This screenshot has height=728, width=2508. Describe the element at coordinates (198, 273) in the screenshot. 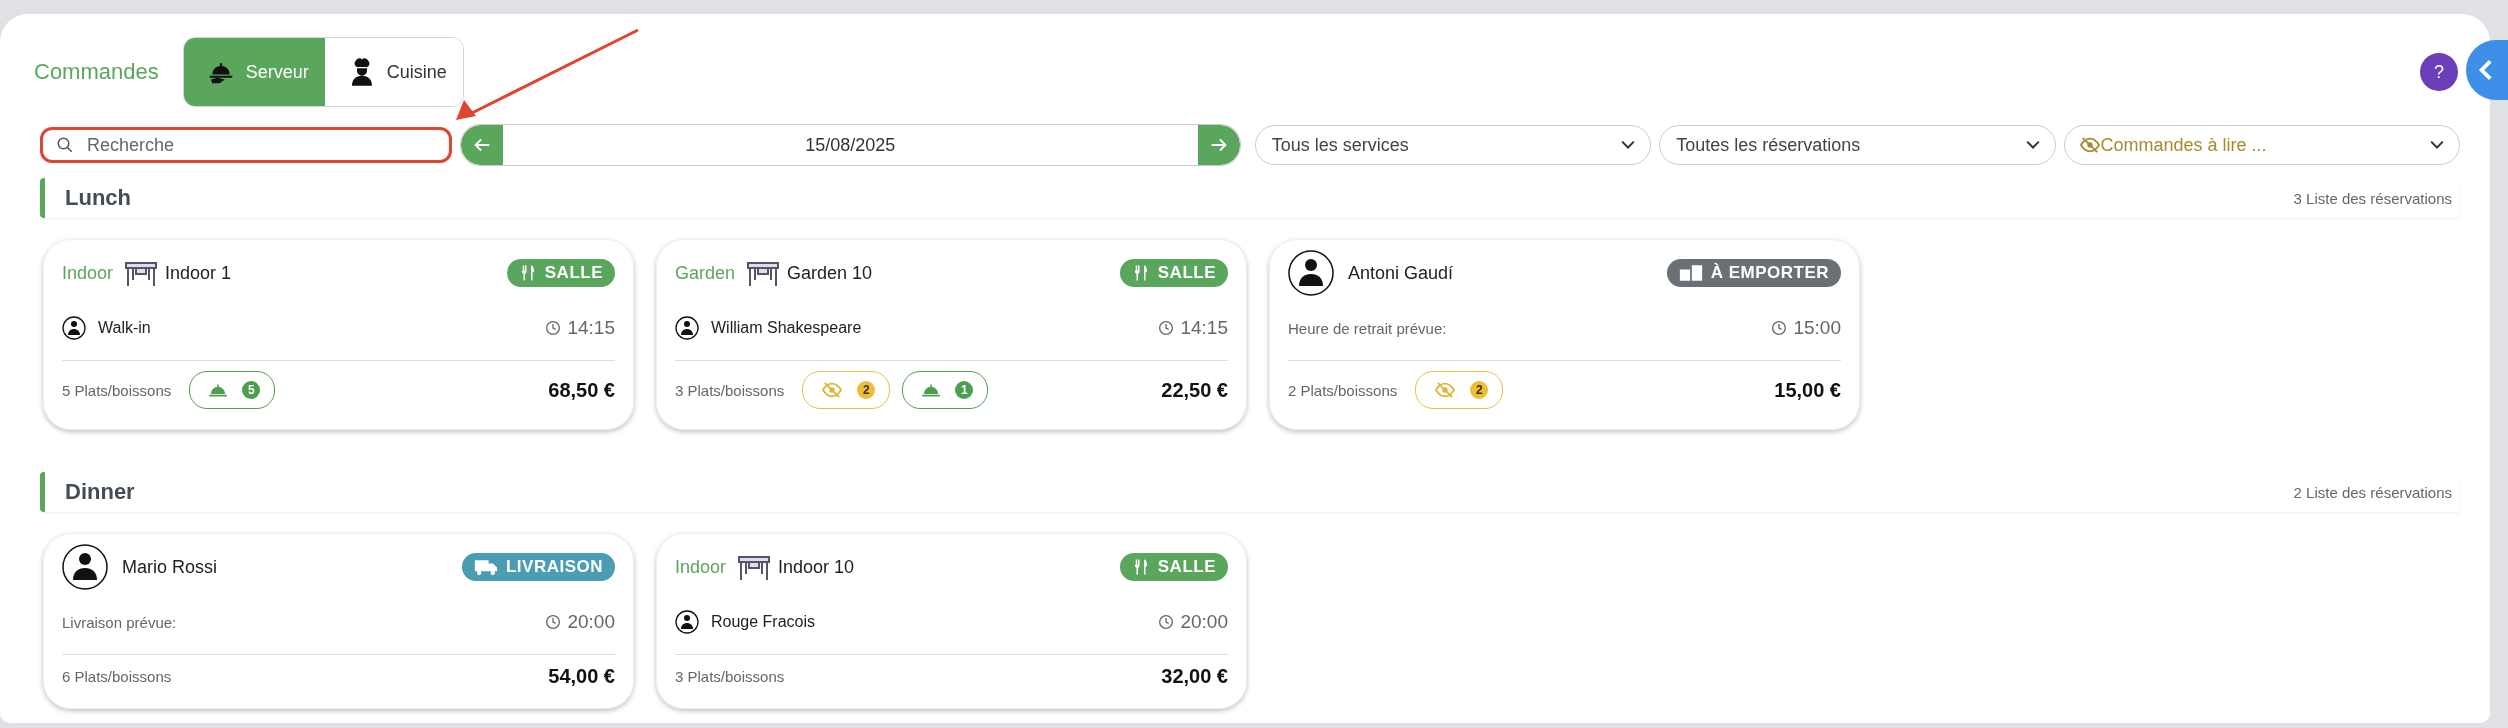

I see `table-name: Indoor 1` at that location.